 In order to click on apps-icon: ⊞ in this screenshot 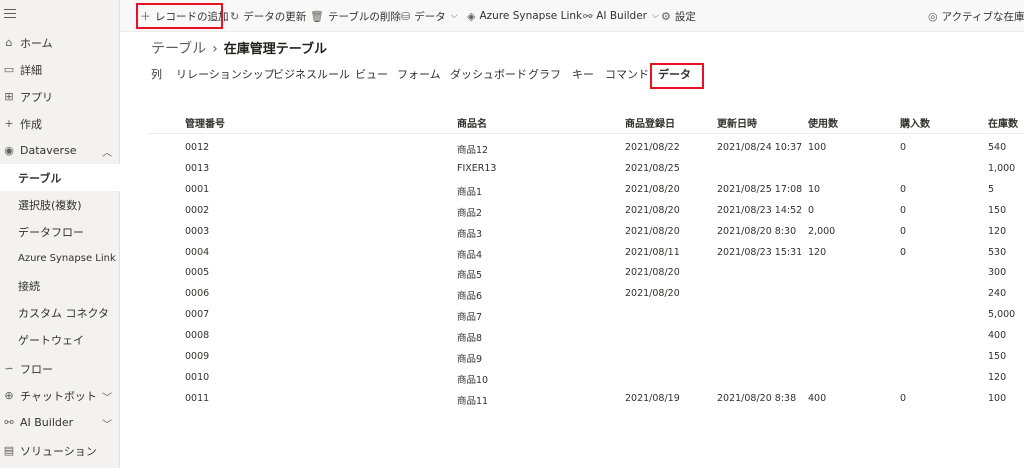, I will do `click(9, 96)`.